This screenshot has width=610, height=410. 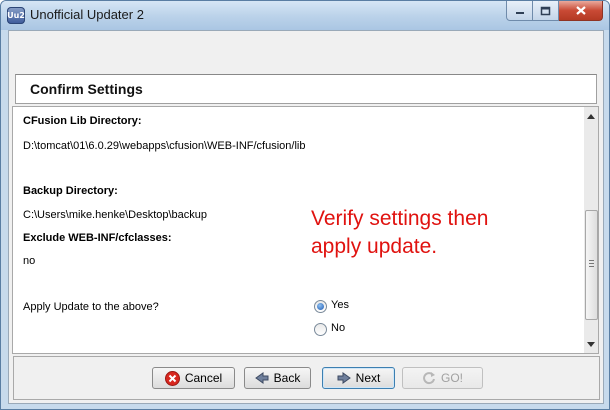 I want to click on exclude-label: Exclude WEB-INF/cfclasses:, so click(x=97, y=238).